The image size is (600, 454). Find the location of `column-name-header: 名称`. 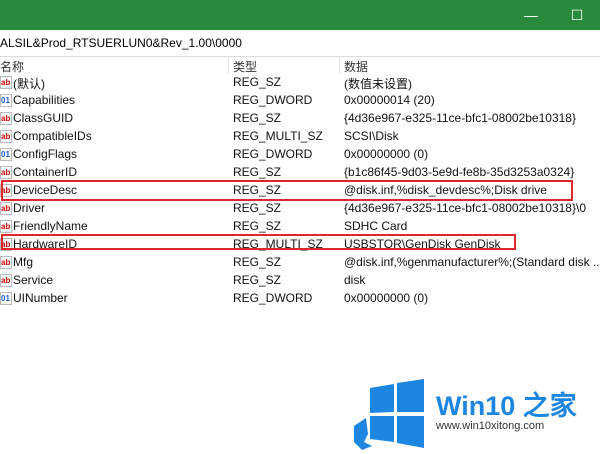

column-name-header: 名称 is located at coordinates (12, 66).